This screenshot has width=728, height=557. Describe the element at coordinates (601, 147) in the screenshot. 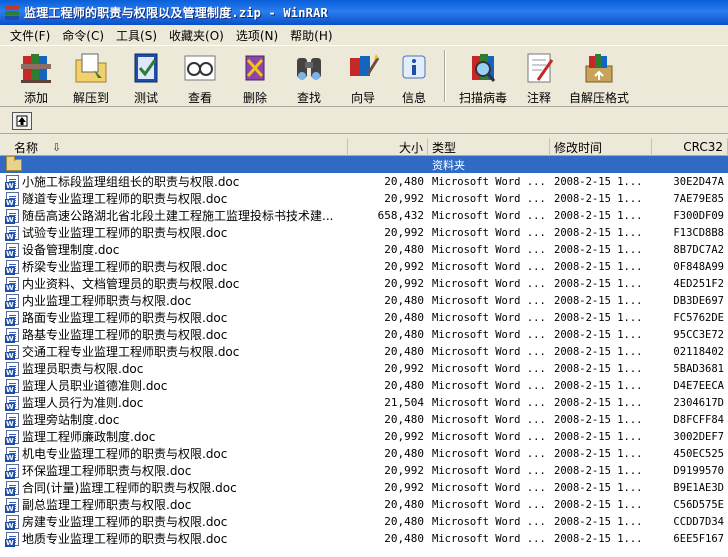

I see `column-date-header: 修改时间` at that location.